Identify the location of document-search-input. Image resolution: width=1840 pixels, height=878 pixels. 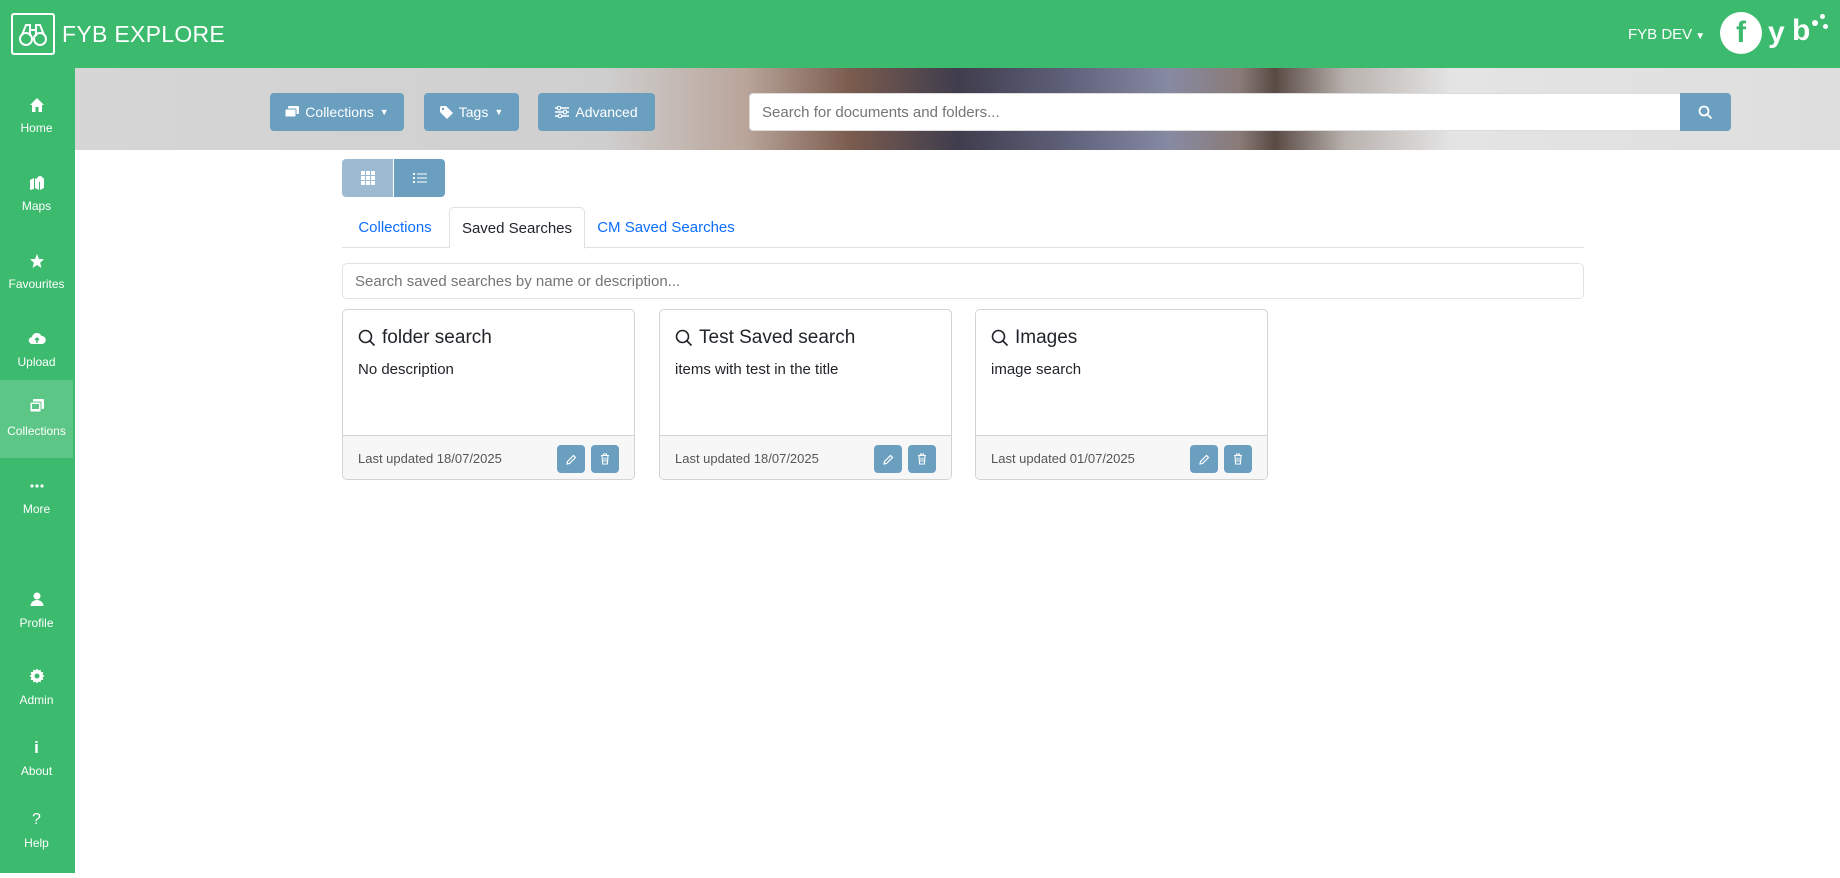
(1215, 112).